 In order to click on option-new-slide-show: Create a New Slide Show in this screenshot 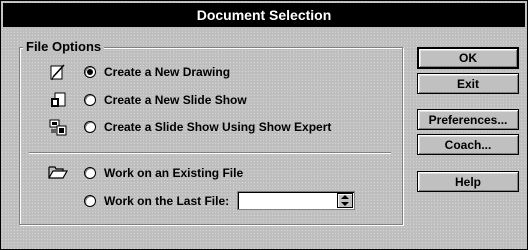, I will do `click(165, 100)`.